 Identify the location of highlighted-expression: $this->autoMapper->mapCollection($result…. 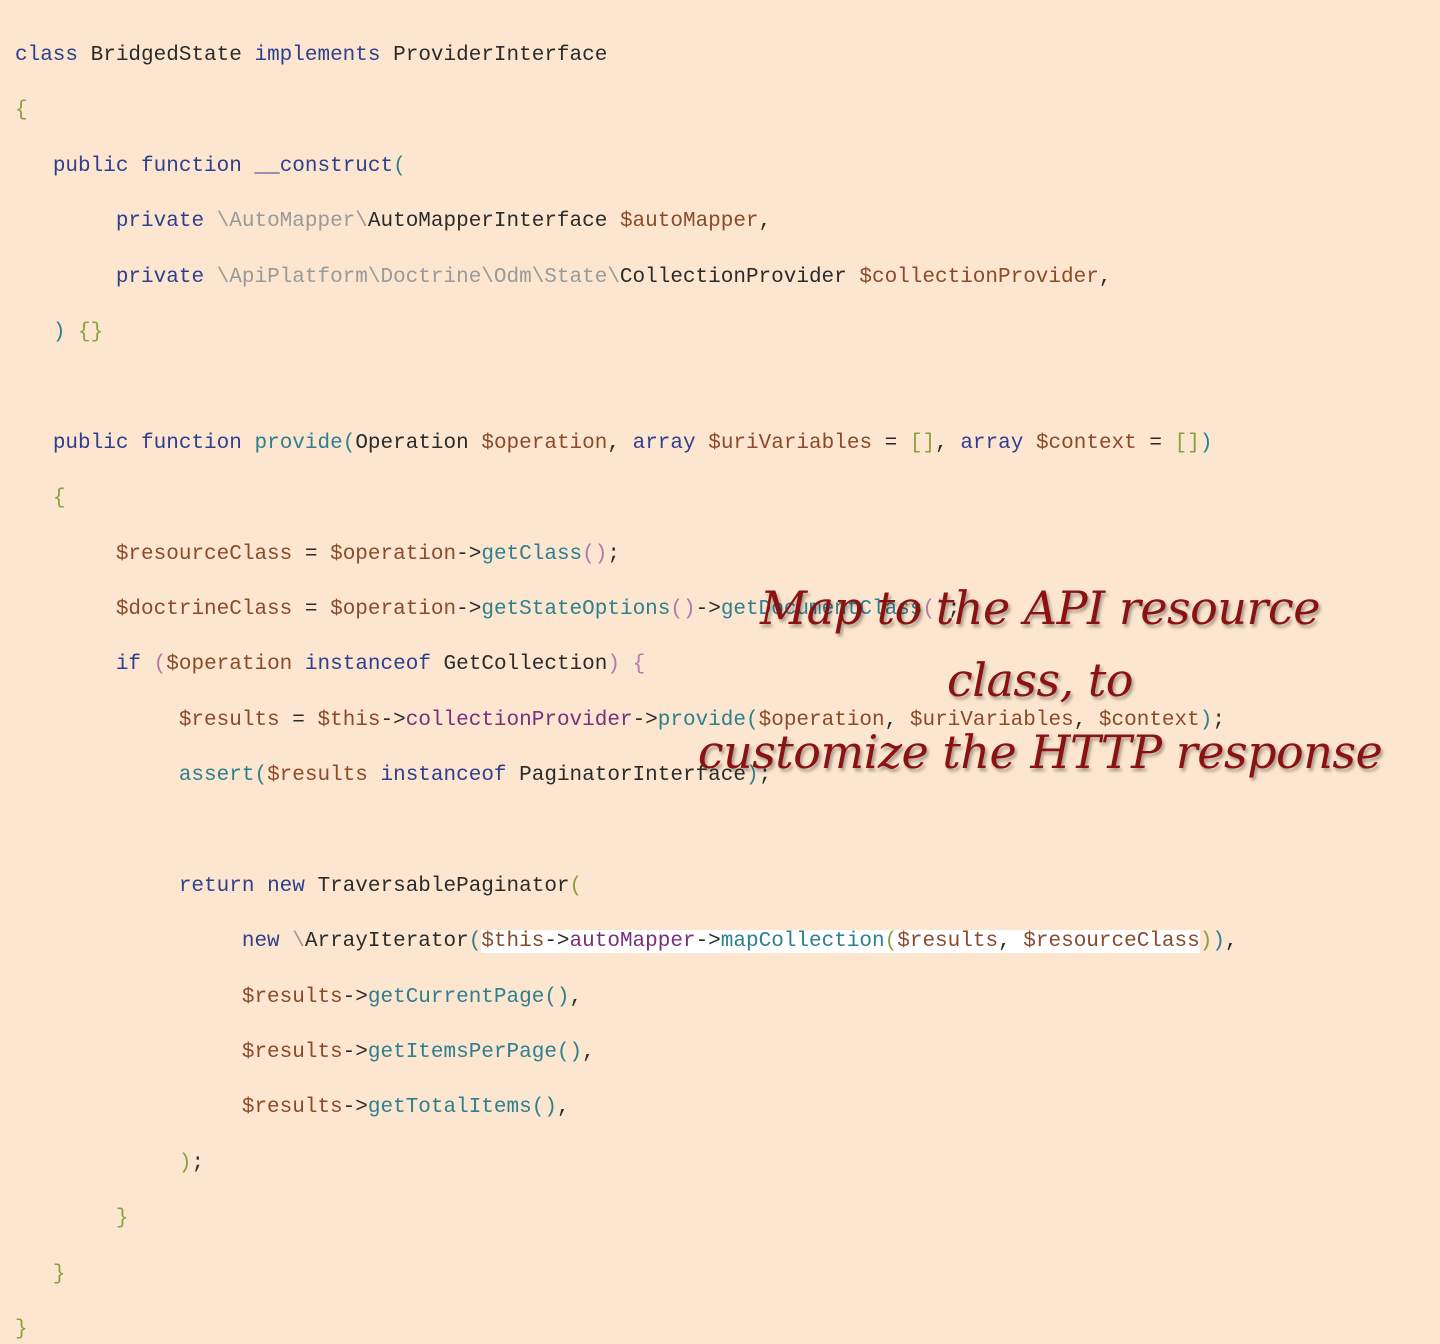
(840, 942).